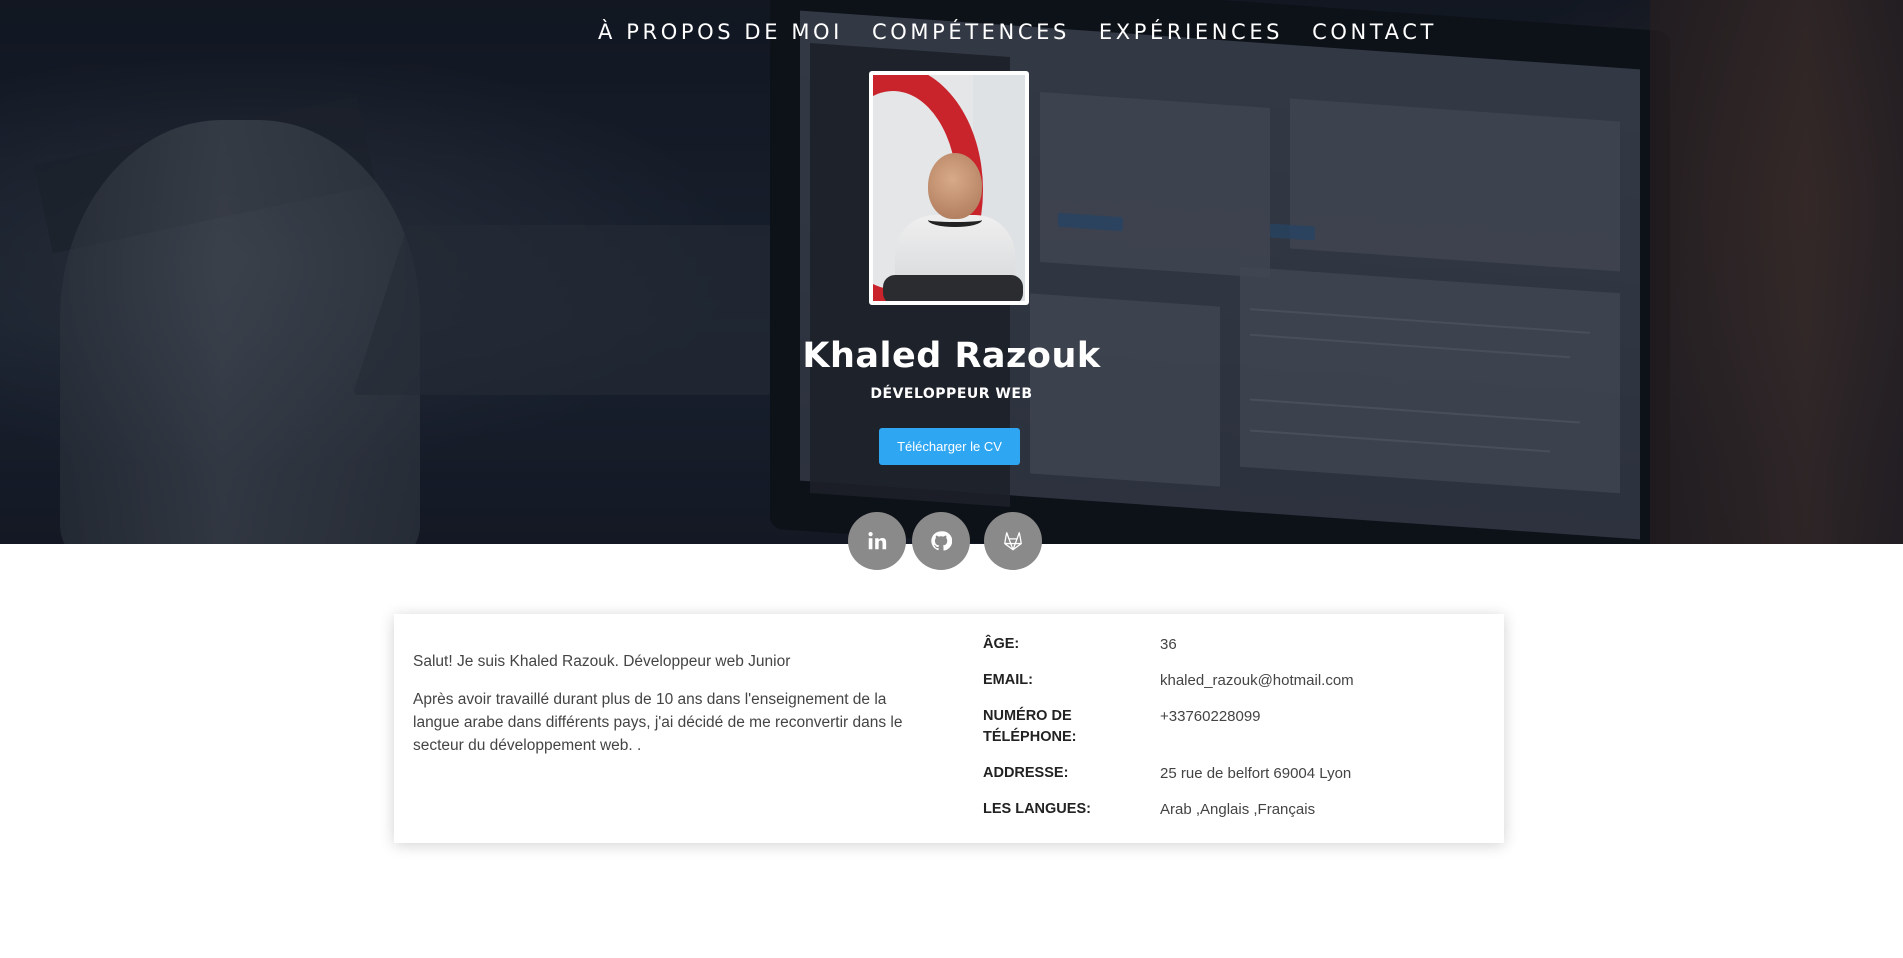 Image resolution: width=1903 pixels, height=958 pixels. I want to click on download-cv-button: Télécharger le CV, so click(949, 446).